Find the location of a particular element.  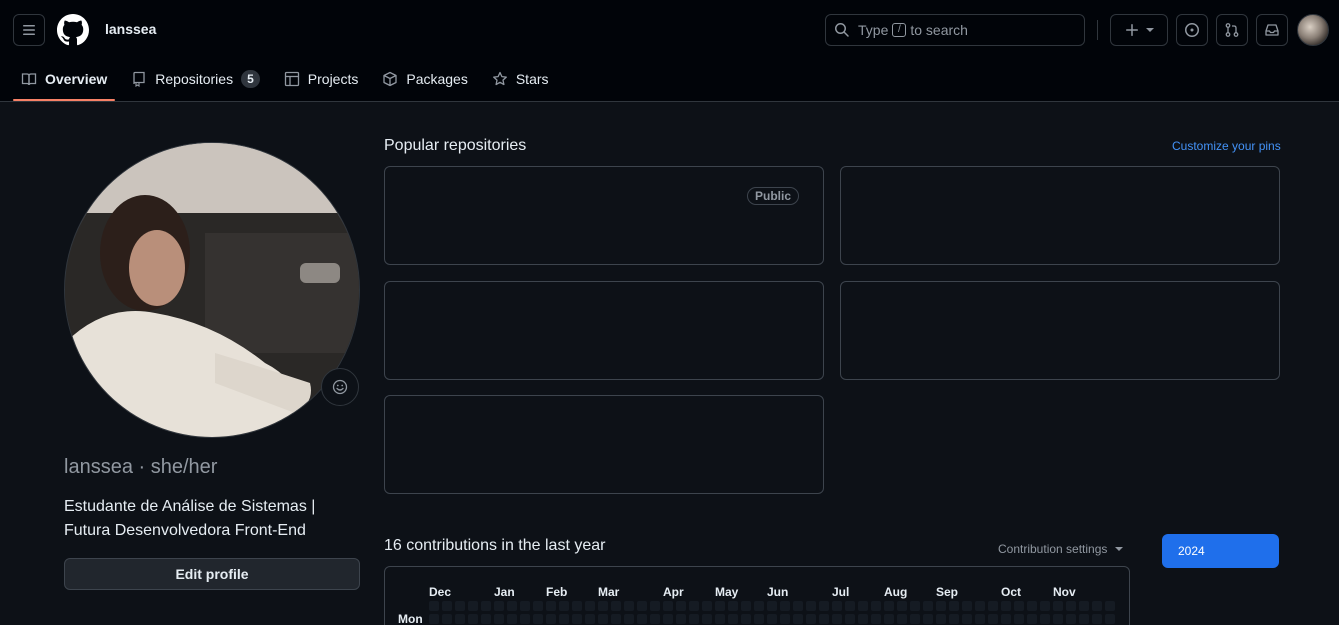

set-status-button is located at coordinates (340, 387).